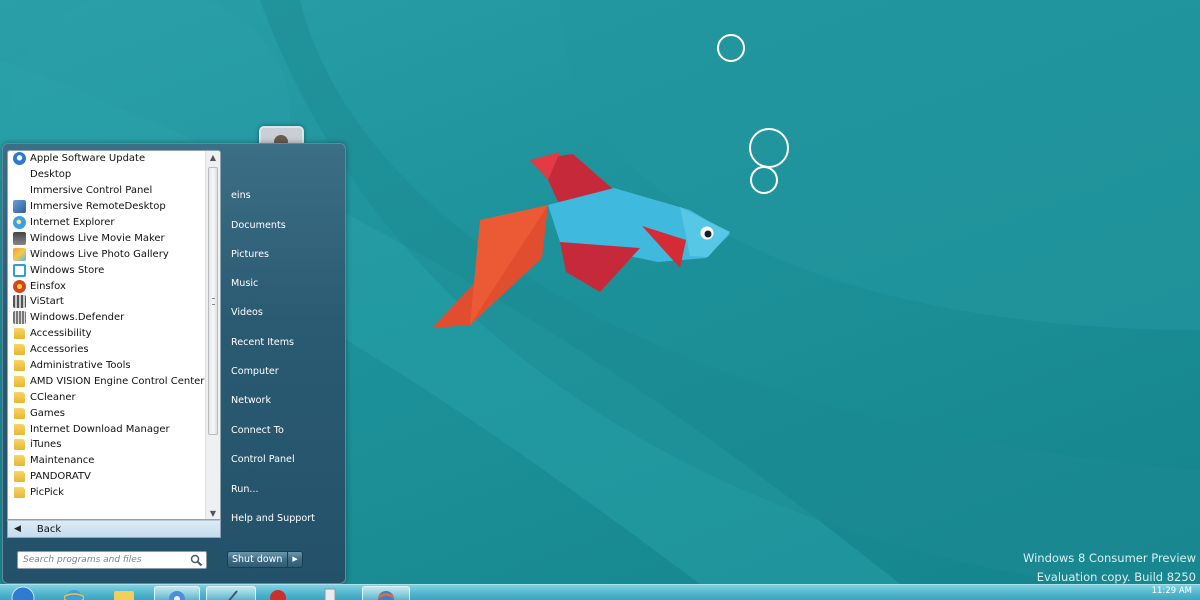 This screenshot has height=600, width=1200. What do you see at coordinates (17, 529) in the screenshot?
I see `back-arrow-icon: ◀` at bounding box center [17, 529].